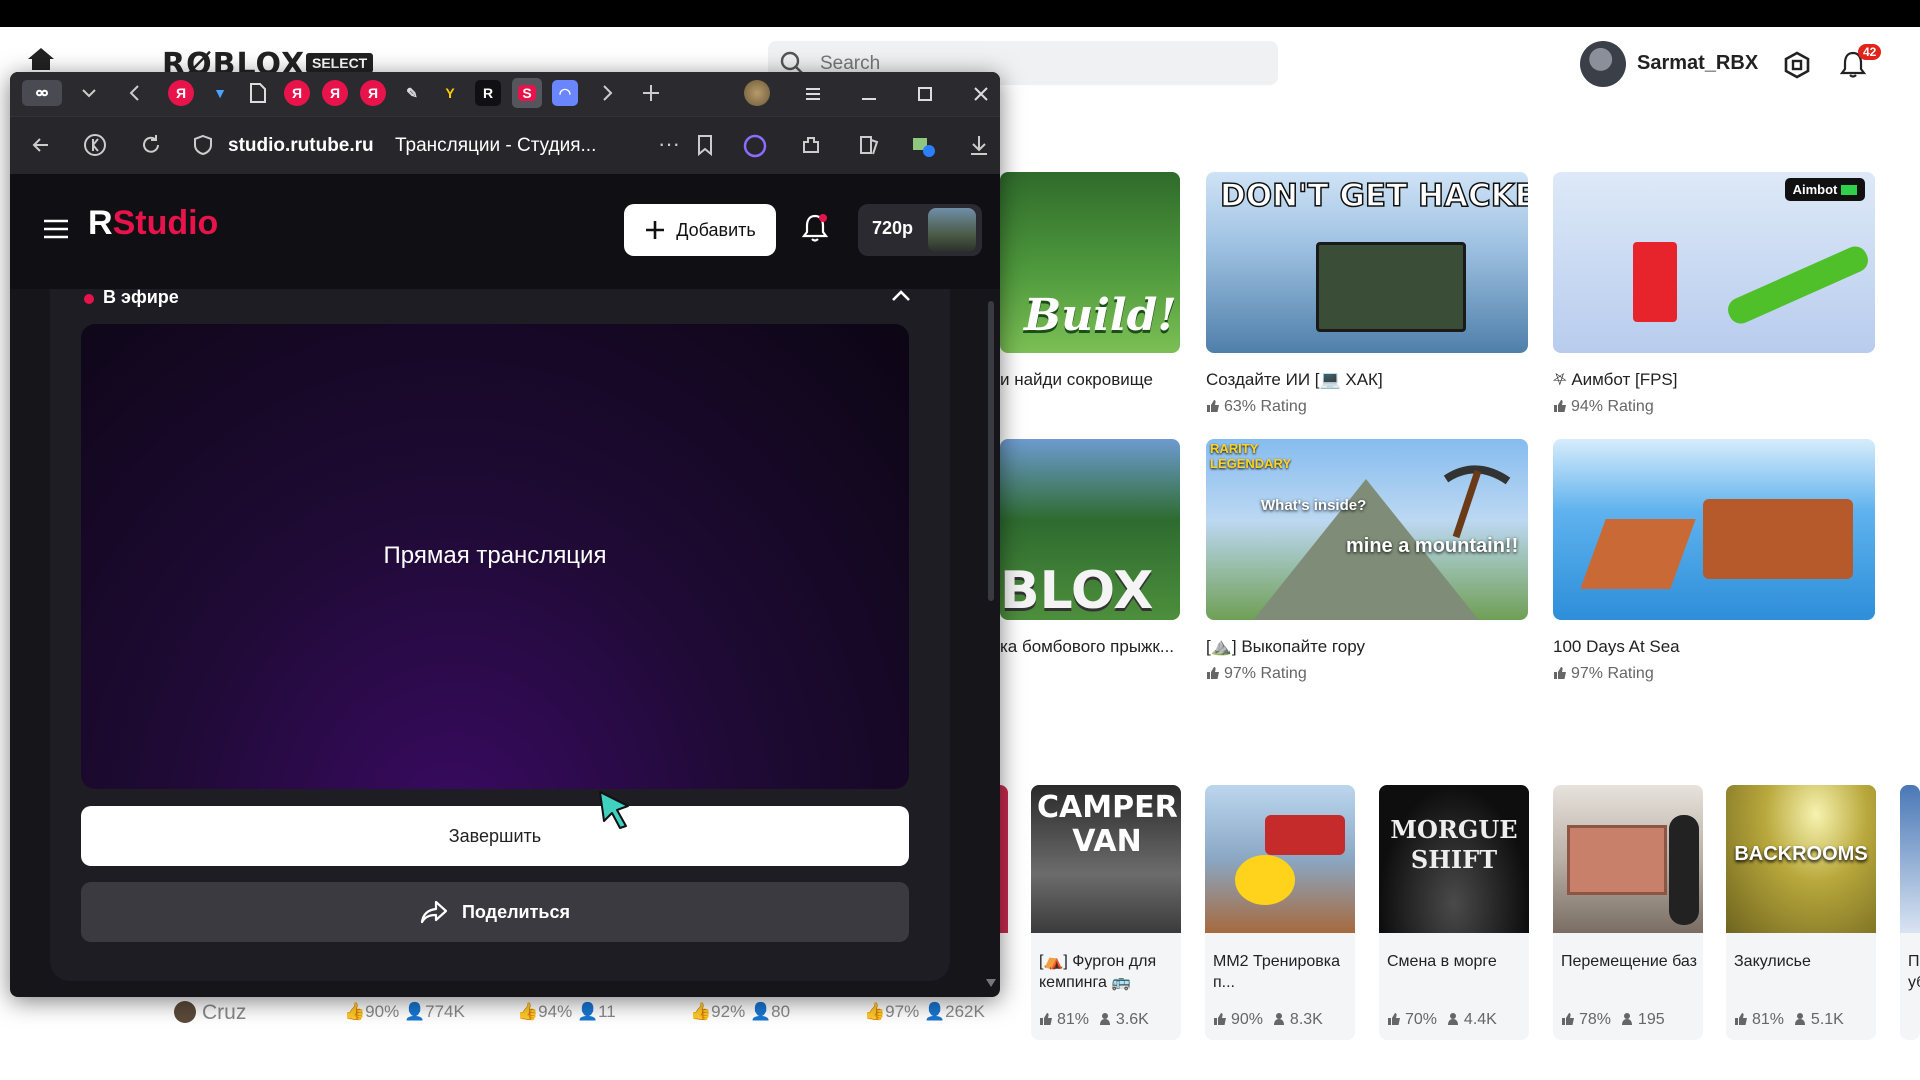  Describe the element at coordinates (495, 836) in the screenshot. I see `finish-stream-button: Завершить` at that location.